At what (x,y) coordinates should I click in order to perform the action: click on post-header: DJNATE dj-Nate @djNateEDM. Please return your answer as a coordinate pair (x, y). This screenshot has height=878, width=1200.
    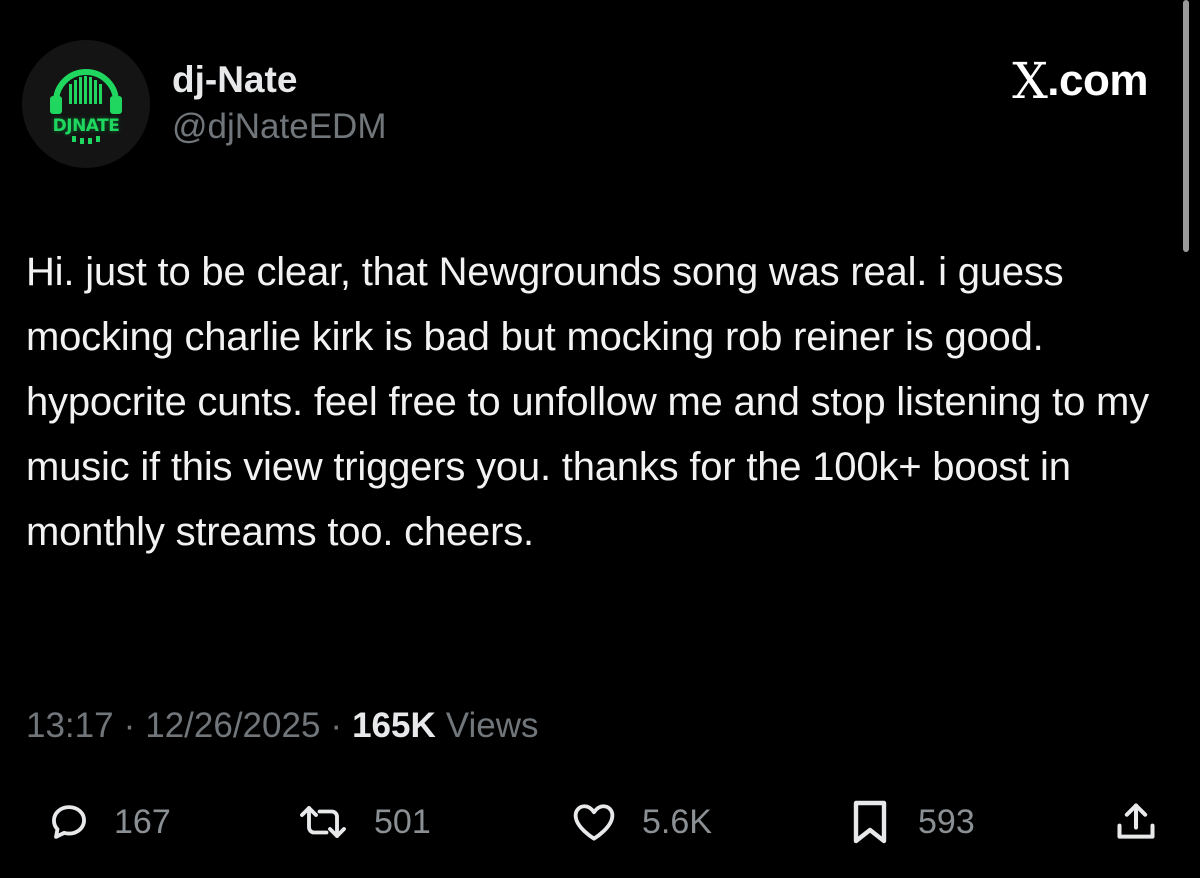
    Looking at the image, I should click on (204, 104).